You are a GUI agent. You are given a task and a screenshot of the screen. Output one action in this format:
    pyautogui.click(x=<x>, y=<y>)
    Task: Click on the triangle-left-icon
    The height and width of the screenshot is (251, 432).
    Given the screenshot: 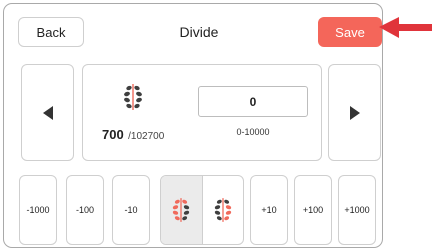 What is the action you would take?
    pyautogui.click(x=47, y=112)
    